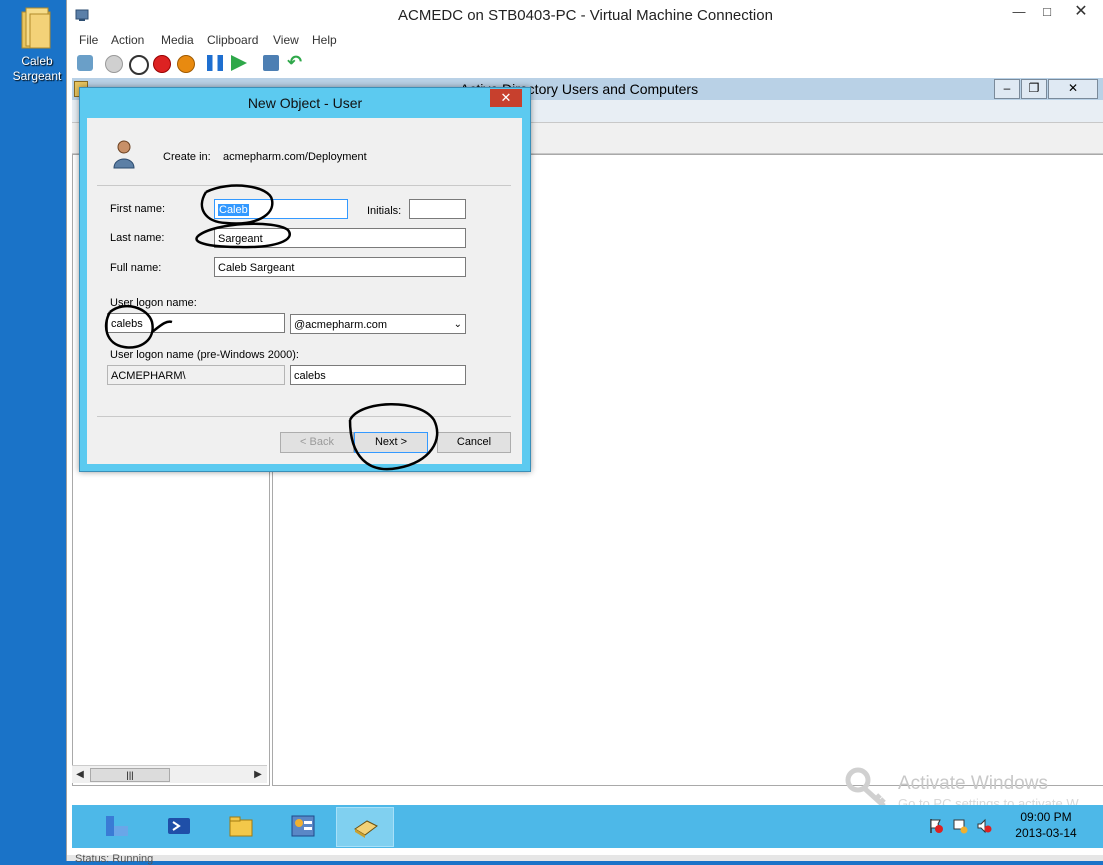  I want to click on clock-time: 09:00 PM, so click(1046, 817).